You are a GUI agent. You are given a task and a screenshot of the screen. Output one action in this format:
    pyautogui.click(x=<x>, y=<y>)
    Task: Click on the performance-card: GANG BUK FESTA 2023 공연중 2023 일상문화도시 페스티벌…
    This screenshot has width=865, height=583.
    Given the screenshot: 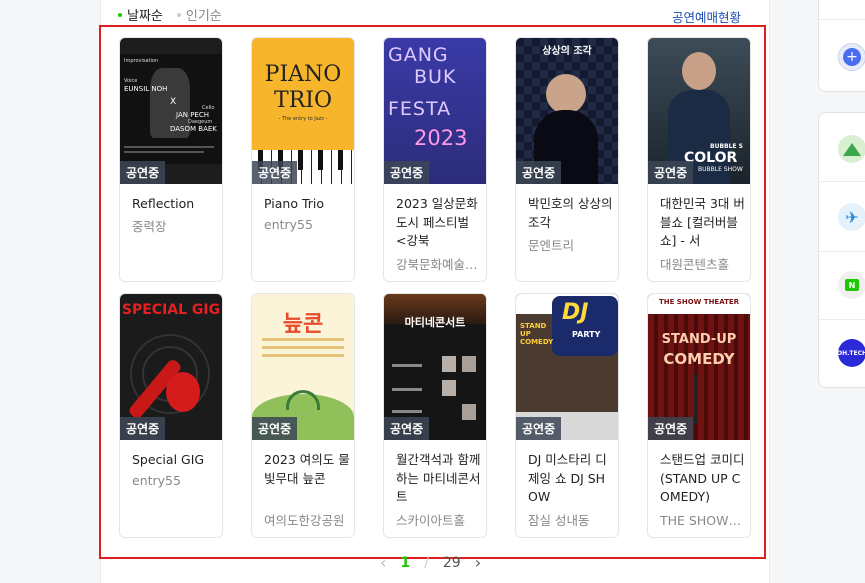 What is the action you would take?
    pyautogui.click(x=435, y=159)
    